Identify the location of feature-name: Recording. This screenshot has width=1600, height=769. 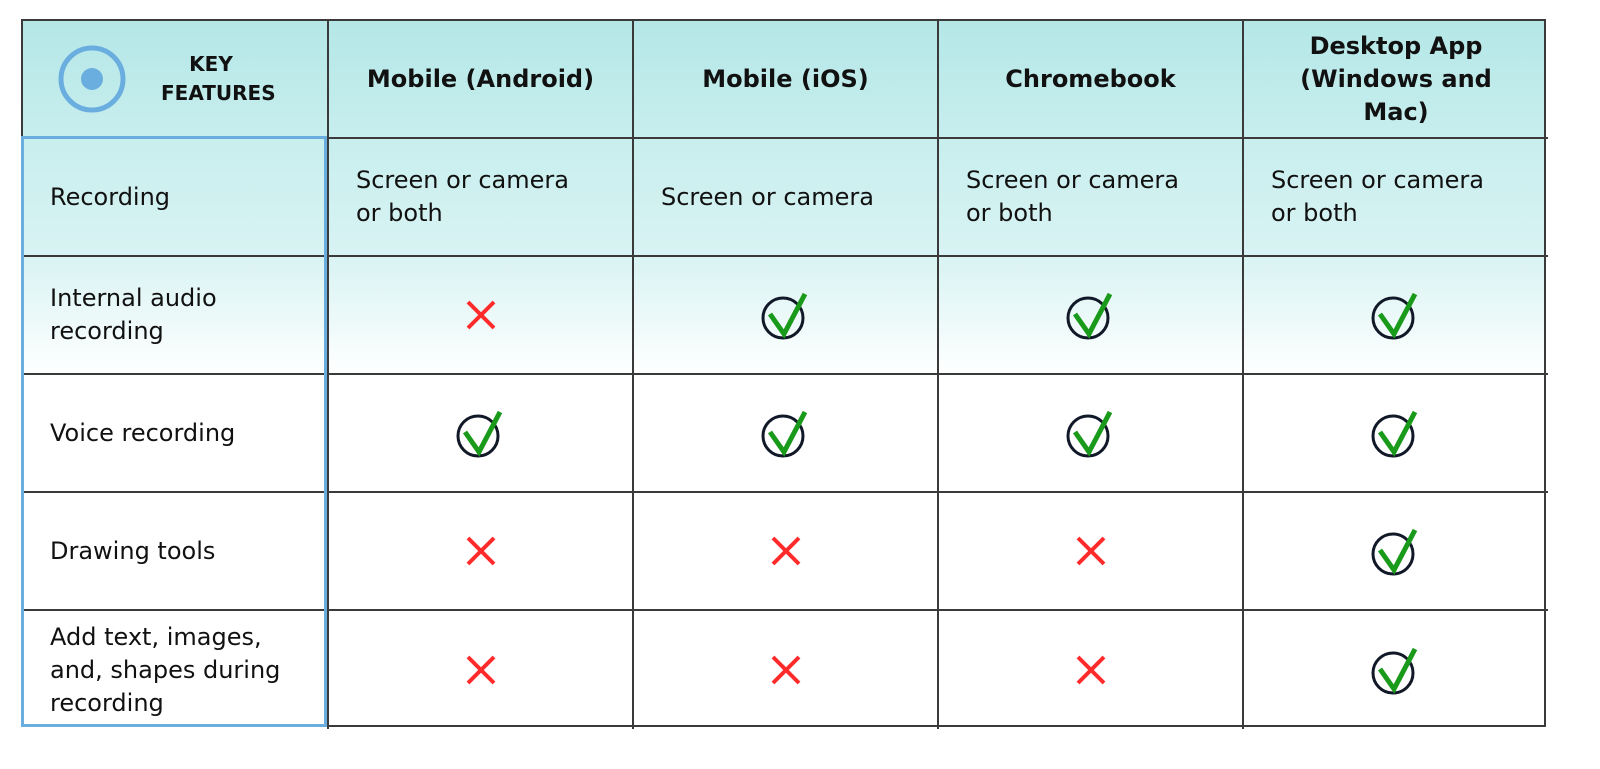
(176, 198).